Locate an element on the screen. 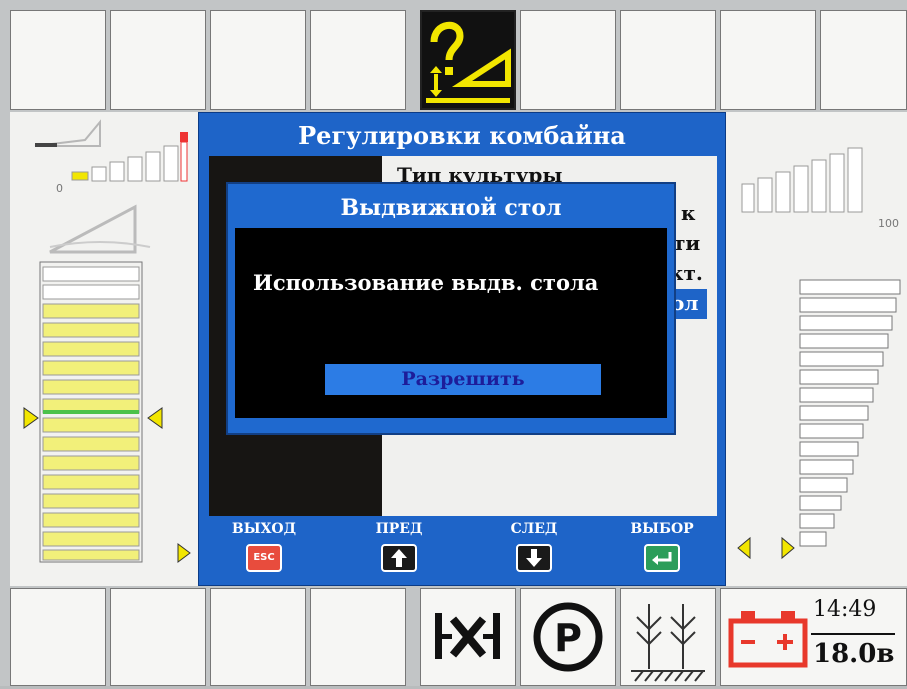  bottom-status-bar: P 14:49 18.0в is located at coordinates (458, 637).